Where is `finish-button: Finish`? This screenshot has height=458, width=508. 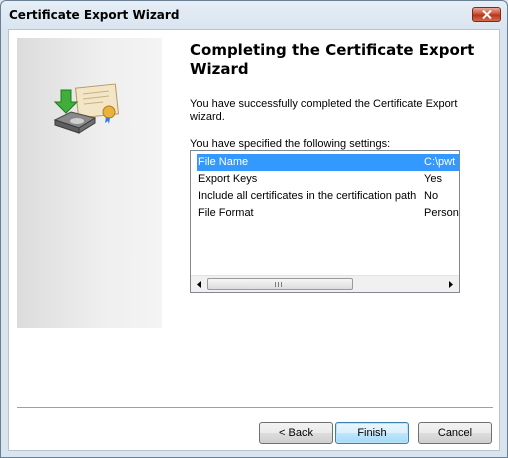 finish-button: Finish is located at coordinates (372, 433).